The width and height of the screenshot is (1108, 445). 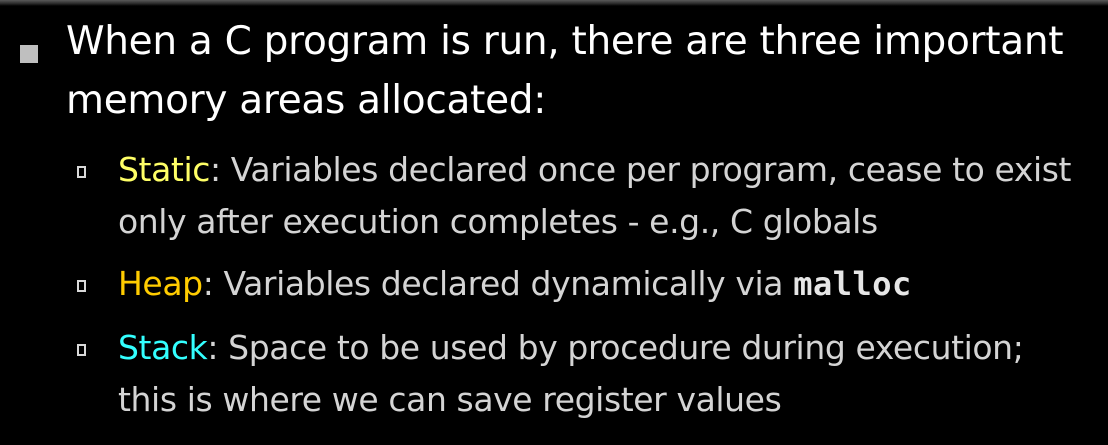 I want to click on term-static: Static, so click(x=164, y=169).